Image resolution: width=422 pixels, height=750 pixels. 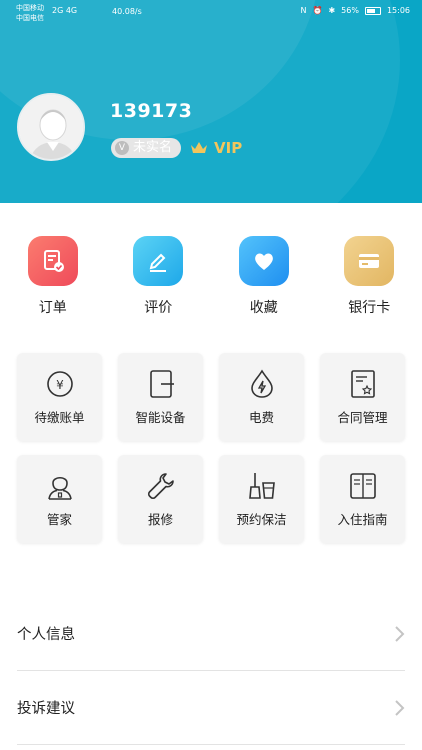 I want to click on service-tile-repair: 报修, so click(x=160, y=499).